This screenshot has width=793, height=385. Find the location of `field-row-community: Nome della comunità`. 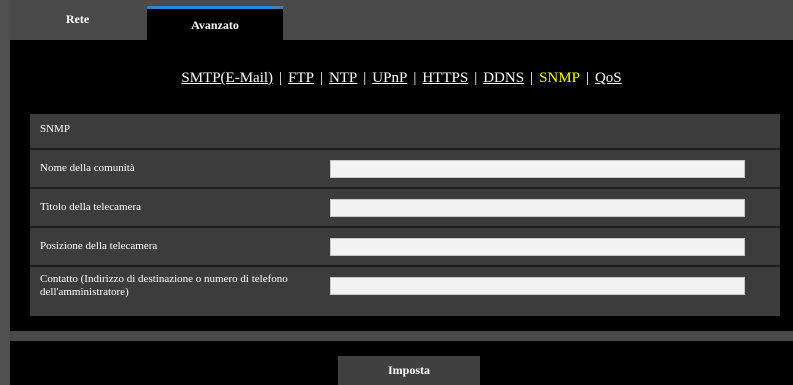

field-row-community: Nome della comunità is located at coordinates (405, 168).